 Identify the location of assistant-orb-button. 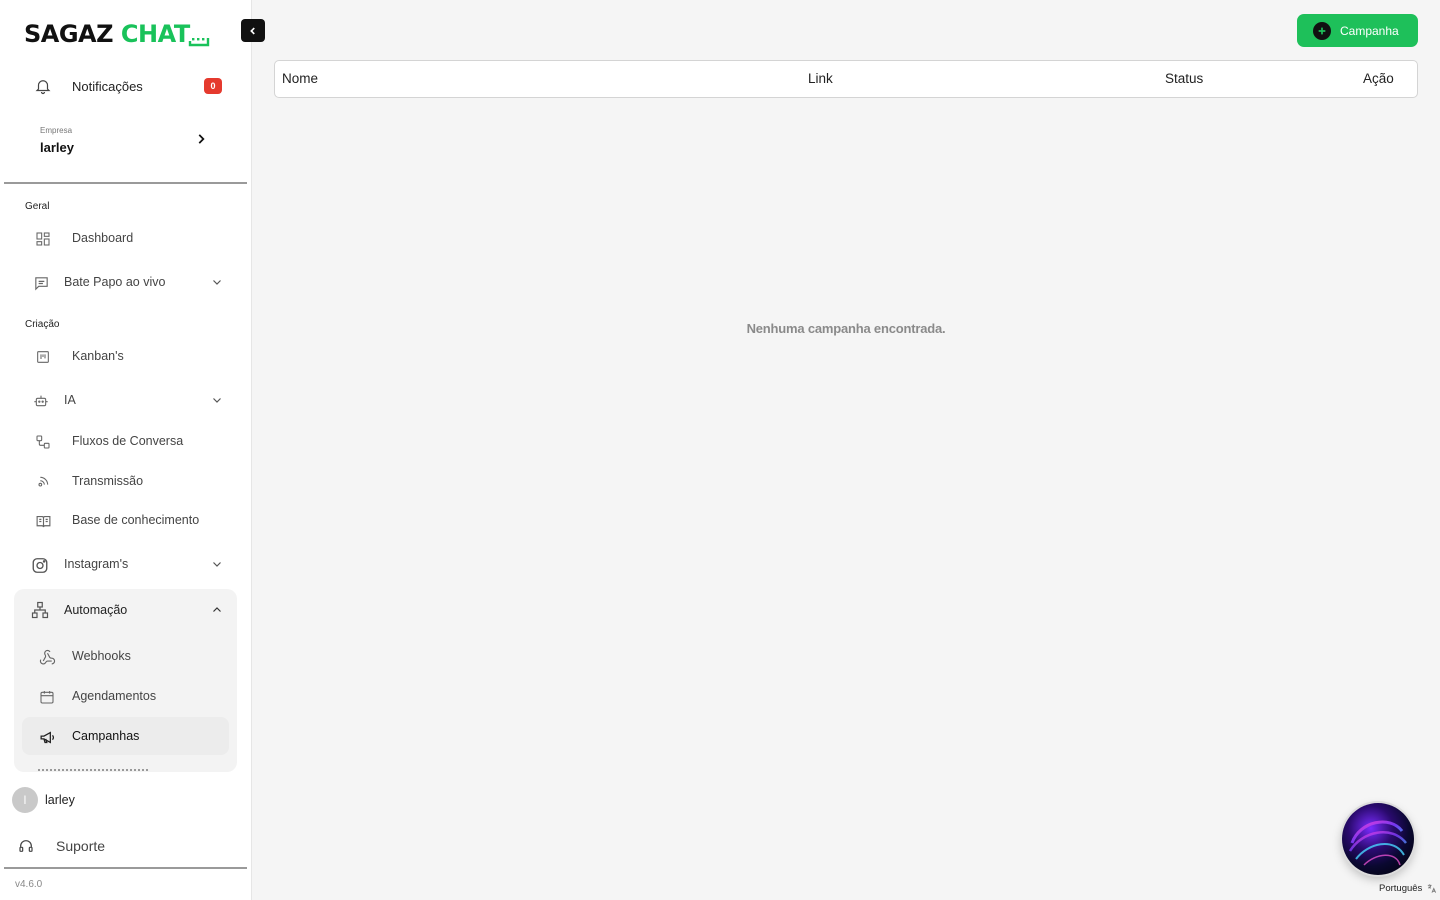
(1378, 839).